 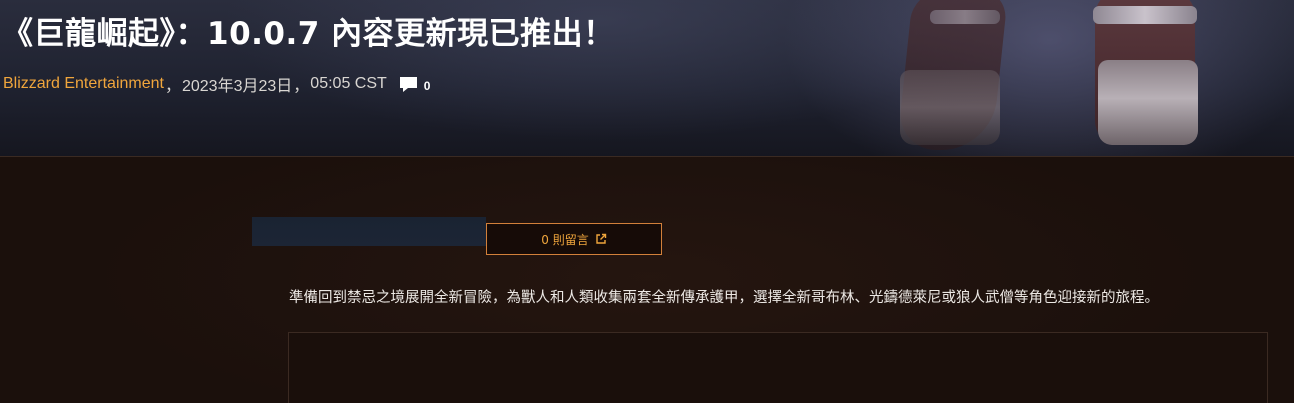 What do you see at coordinates (237, 86) in the screenshot?
I see `publish-date: 2023年3月23日` at bounding box center [237, 86].